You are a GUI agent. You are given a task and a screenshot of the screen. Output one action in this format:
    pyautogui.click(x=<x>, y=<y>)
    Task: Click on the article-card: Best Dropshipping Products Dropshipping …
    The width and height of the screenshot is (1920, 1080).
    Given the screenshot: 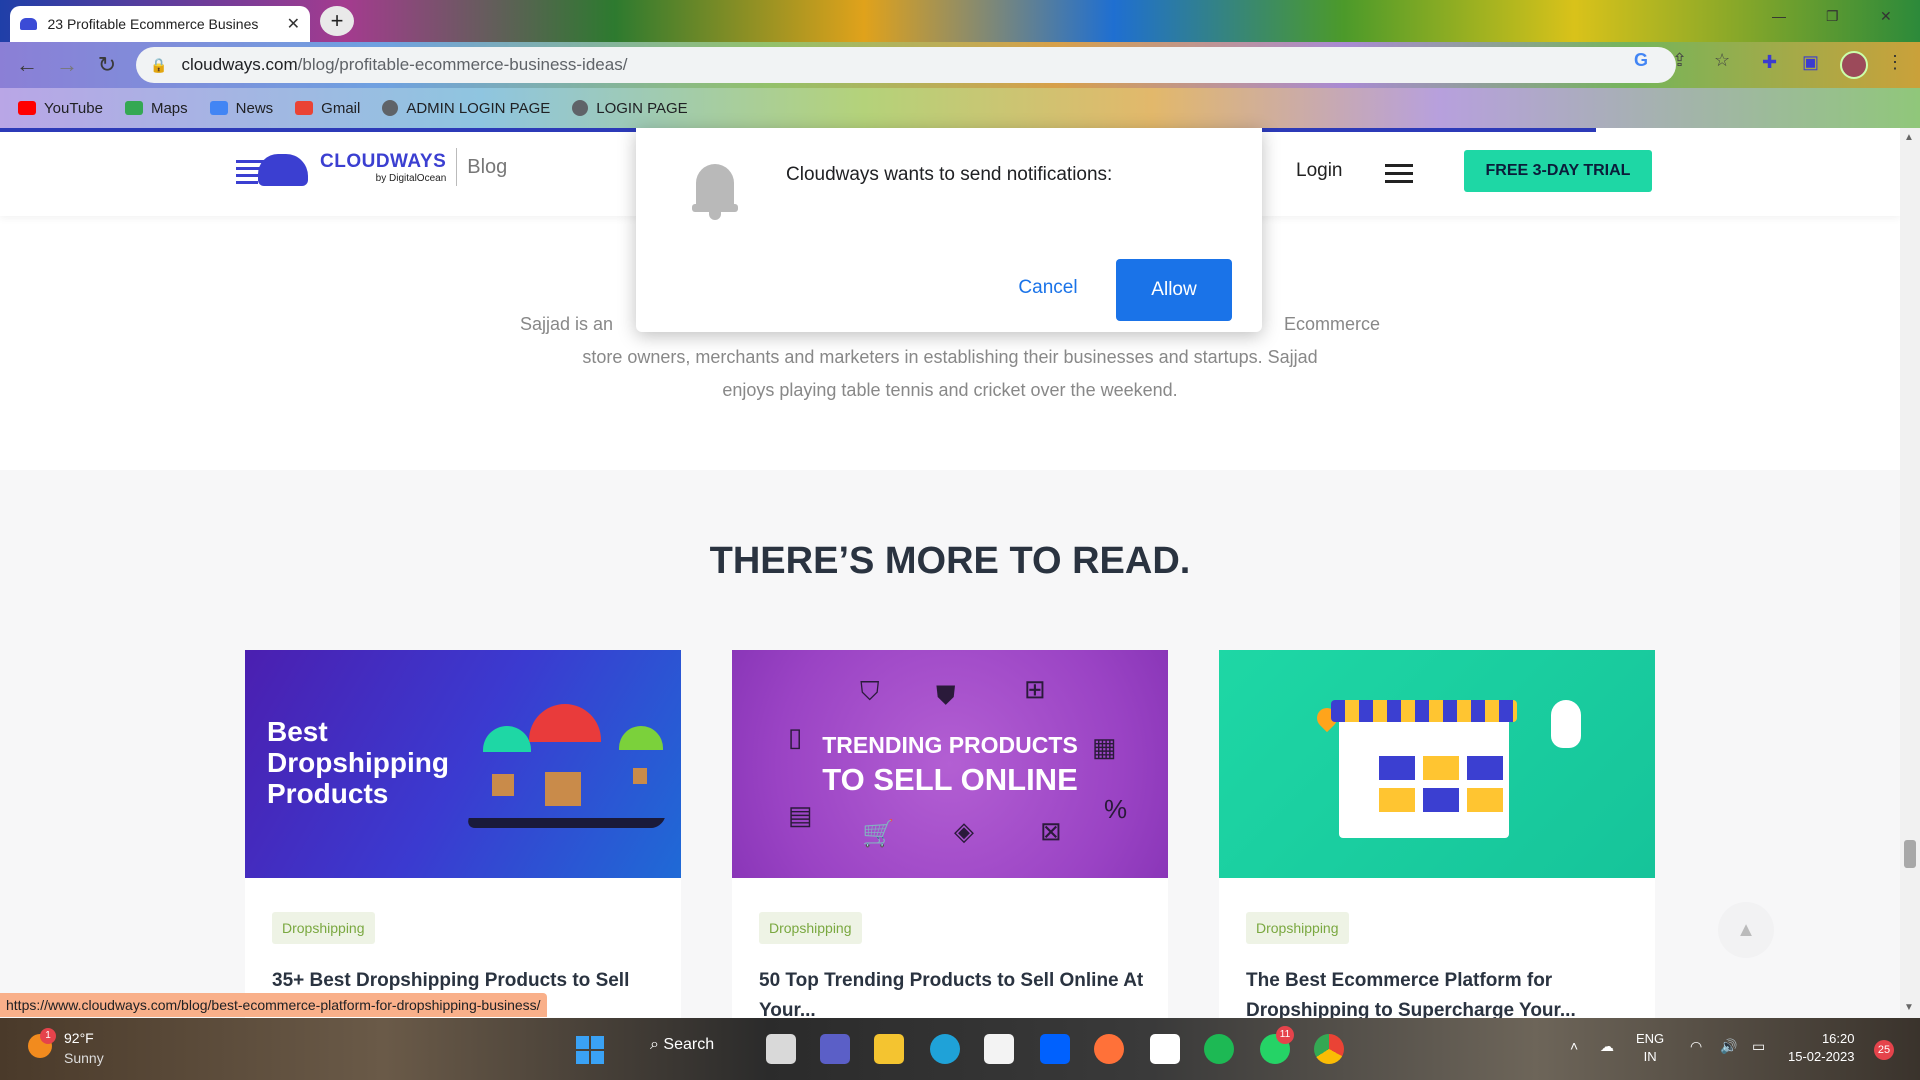 What is the action you would take?
    pyautogui.click(x=463, y=834)
    